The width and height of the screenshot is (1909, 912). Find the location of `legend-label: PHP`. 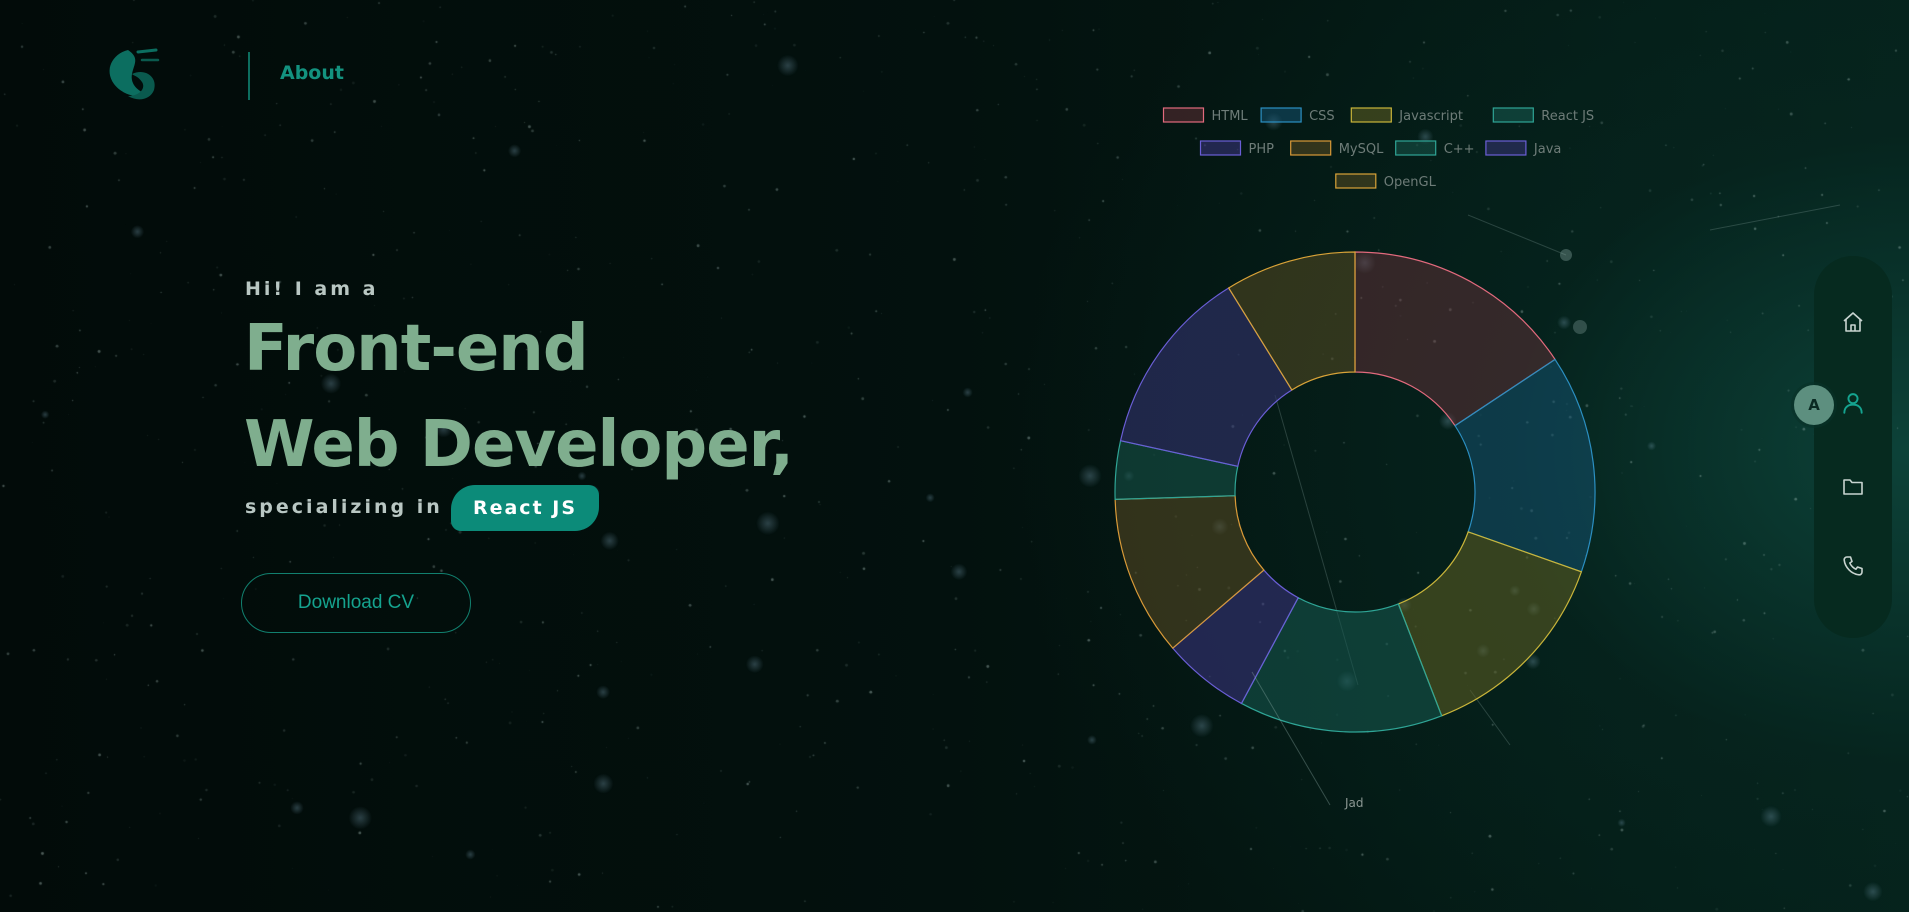

legend-label: PHP is located at coordinates (1262, 149).